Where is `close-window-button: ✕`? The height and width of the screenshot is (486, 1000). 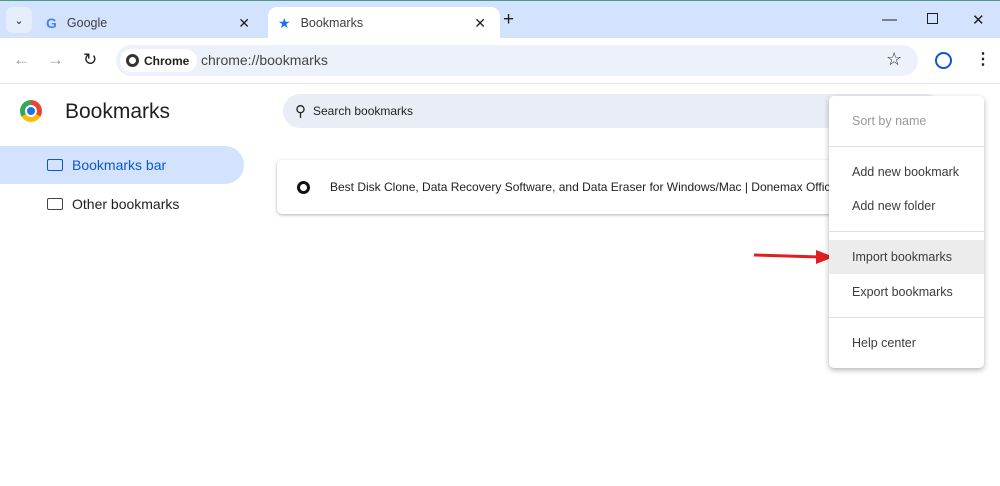 close-window-button: ✕ is located at coordinates (978, 20).